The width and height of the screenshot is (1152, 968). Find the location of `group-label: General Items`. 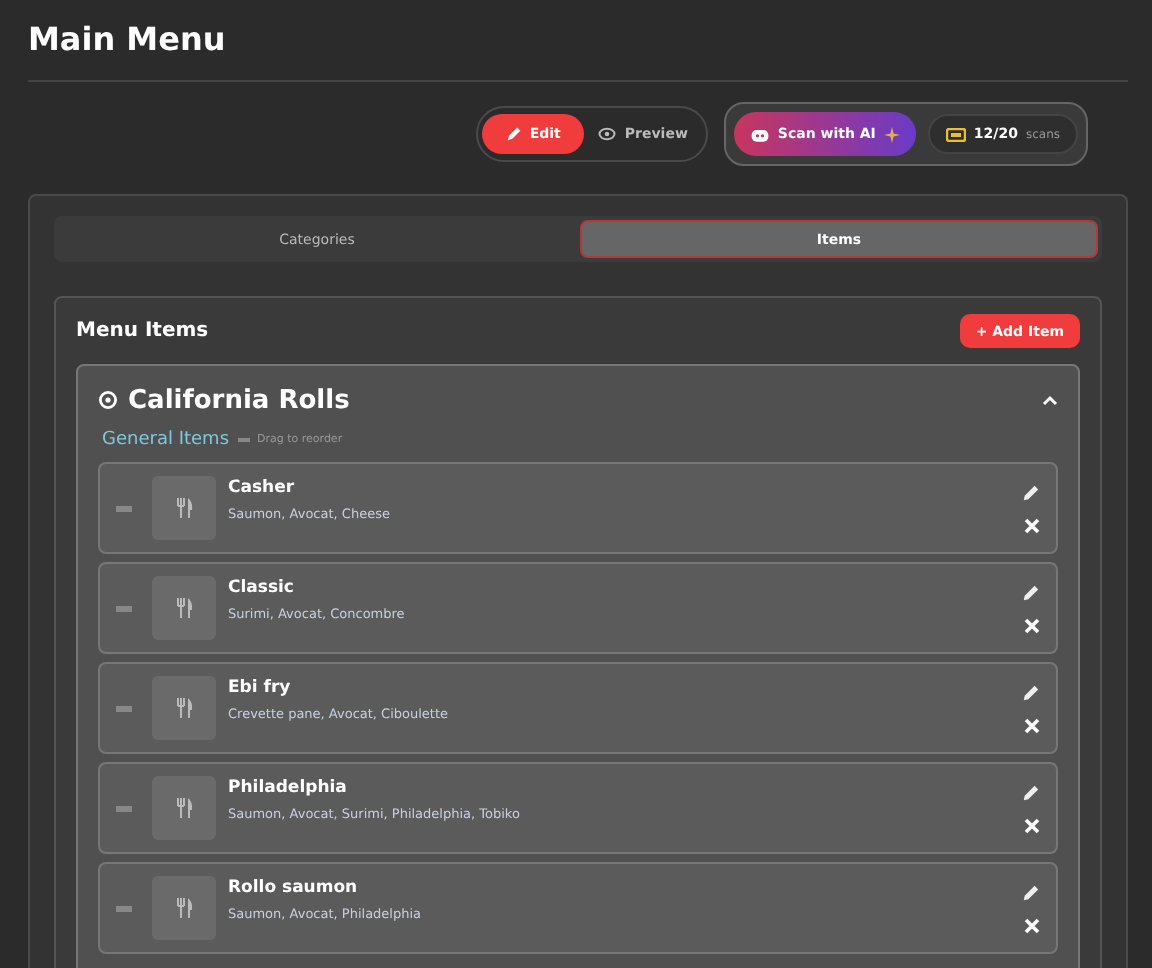

group-label: General Items is located at coordinates (166, 440).